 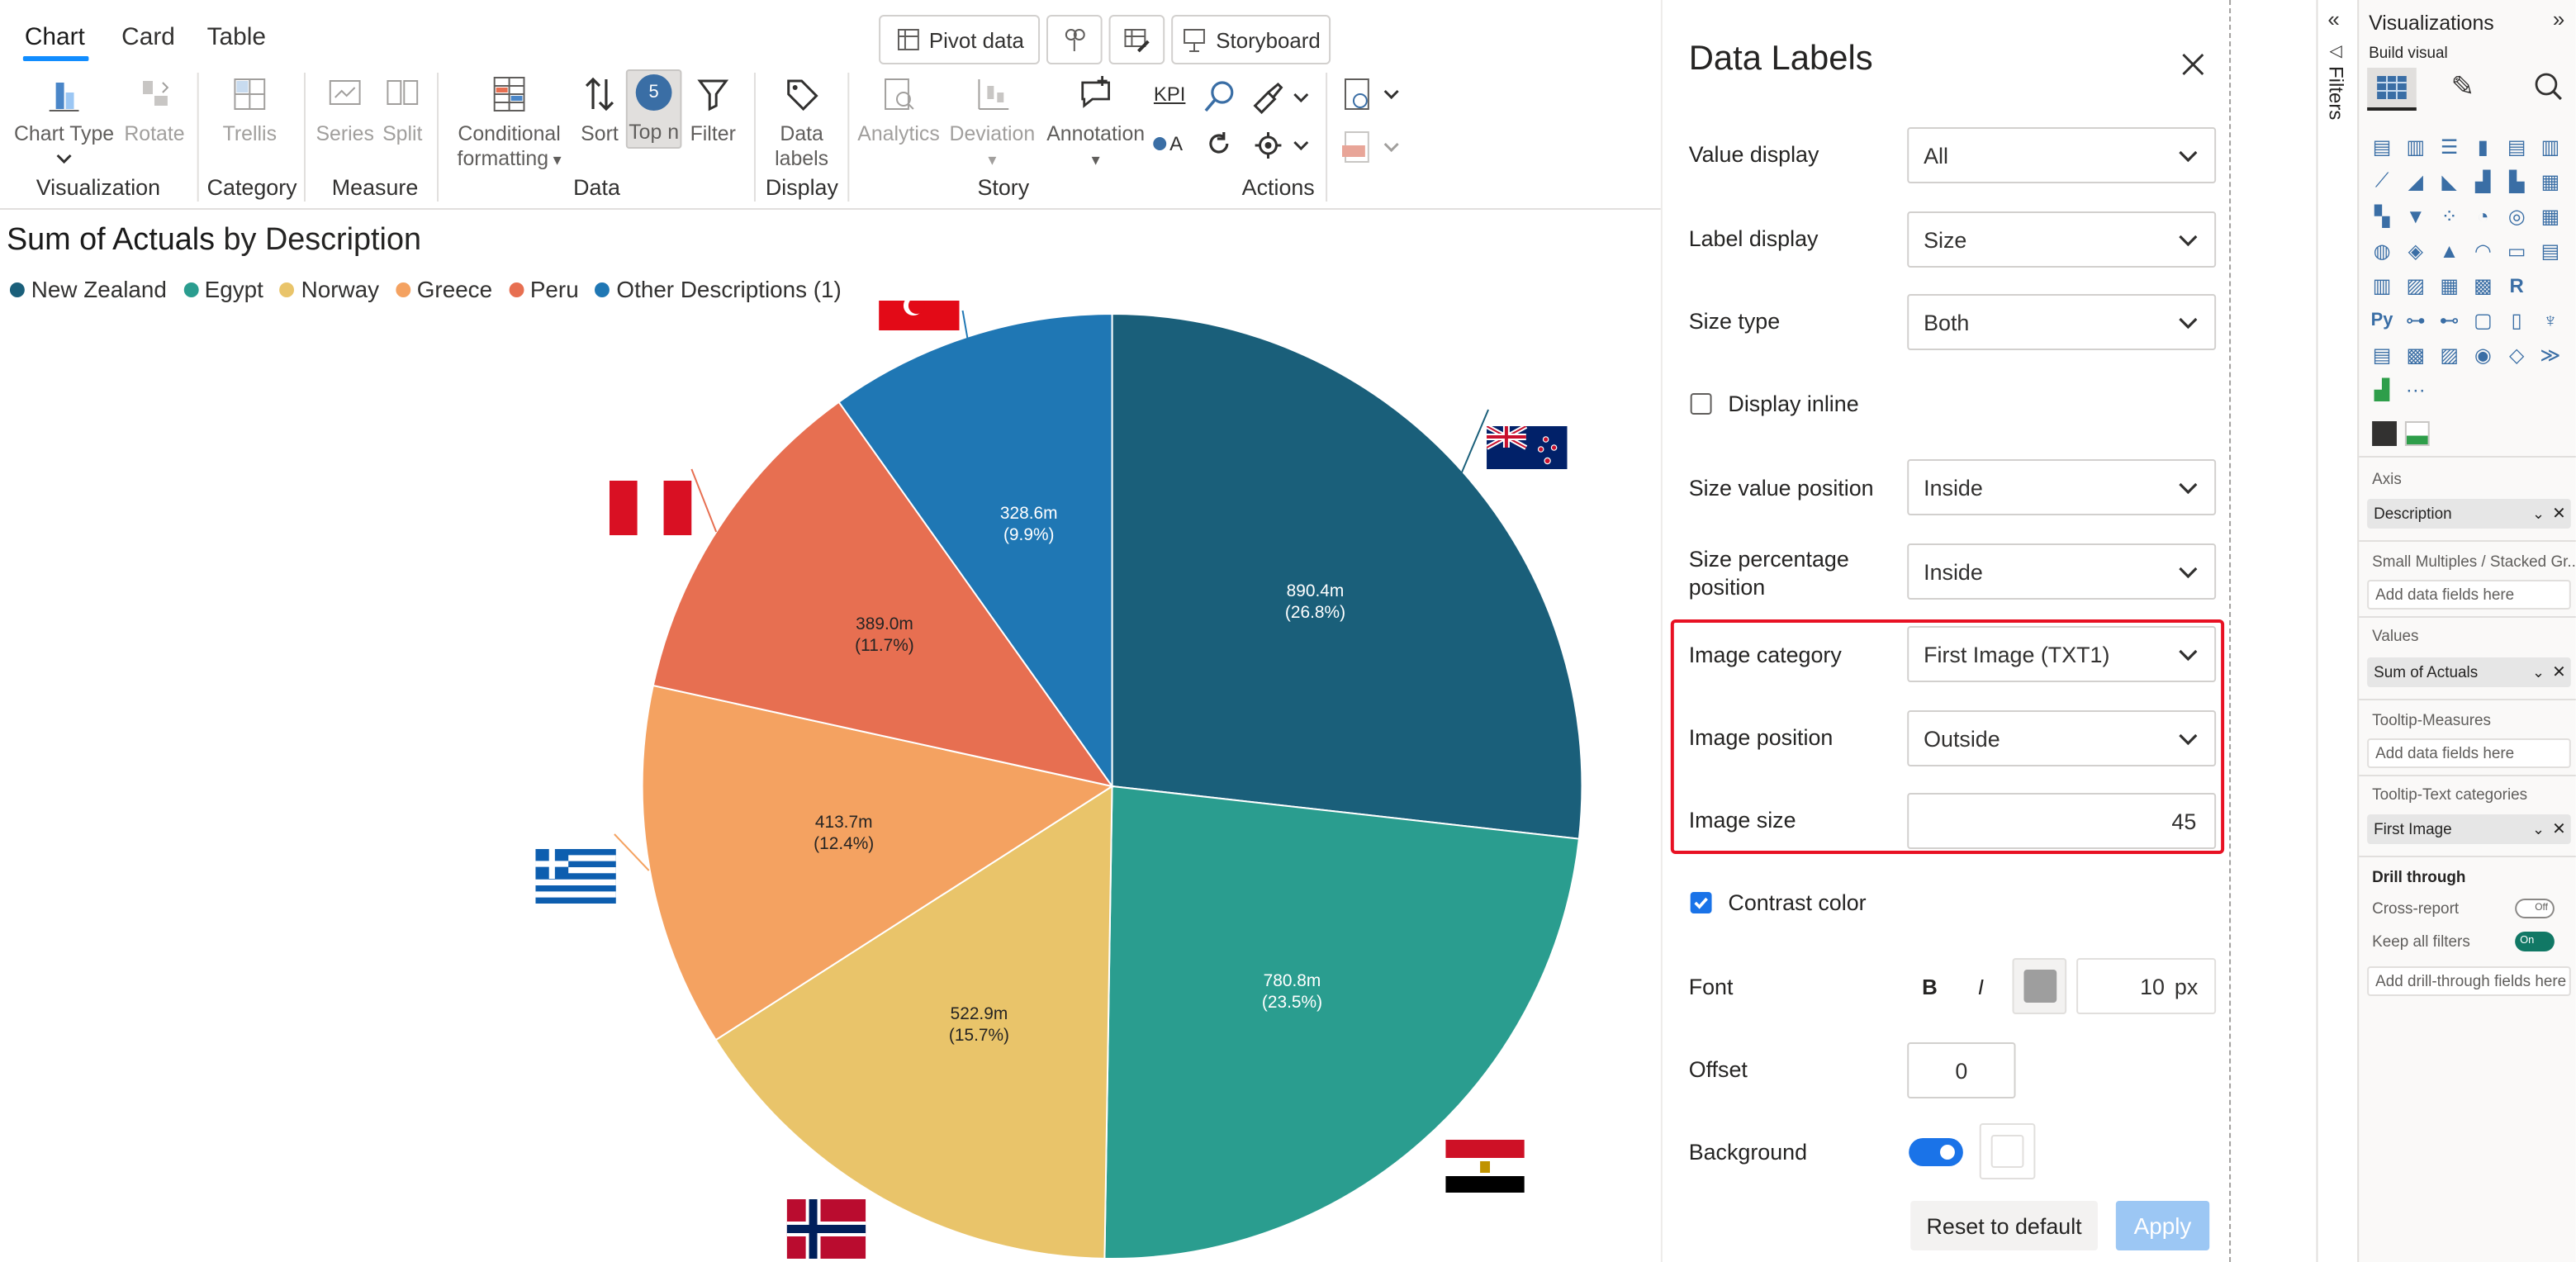 What do you see at coordinates (2387, 480) in the screenshot?
I see `axis-label: Axis` at bounding box center [2387, 480].